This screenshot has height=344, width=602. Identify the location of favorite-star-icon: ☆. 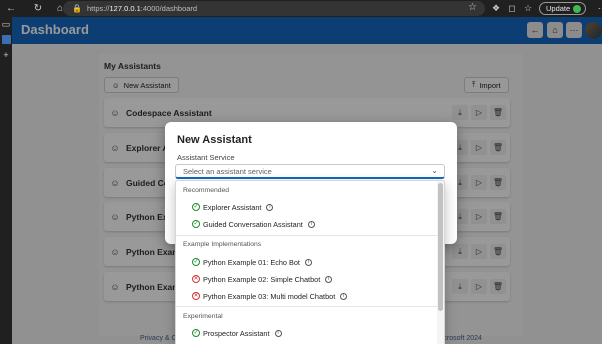
(472, 7).